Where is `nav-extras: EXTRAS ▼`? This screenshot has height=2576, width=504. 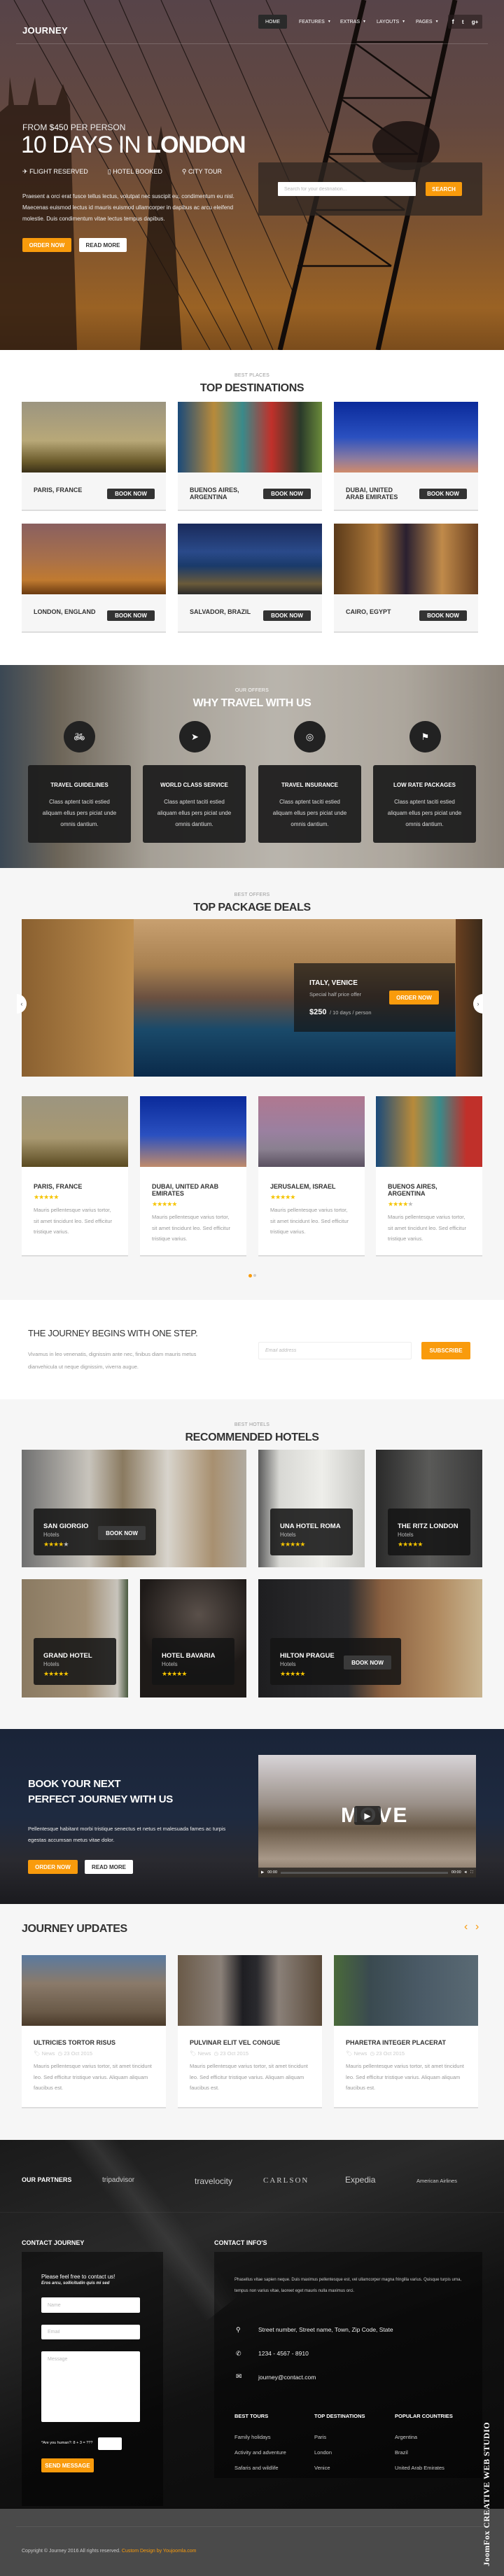
nav-extras: EXTRAS ▼ is located at coordinates (353, 22).